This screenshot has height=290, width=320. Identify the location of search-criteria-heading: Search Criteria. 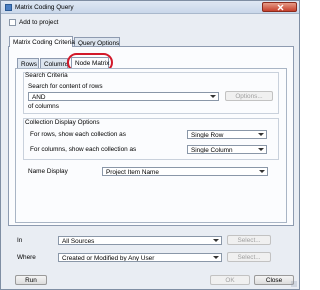
(46, 75).